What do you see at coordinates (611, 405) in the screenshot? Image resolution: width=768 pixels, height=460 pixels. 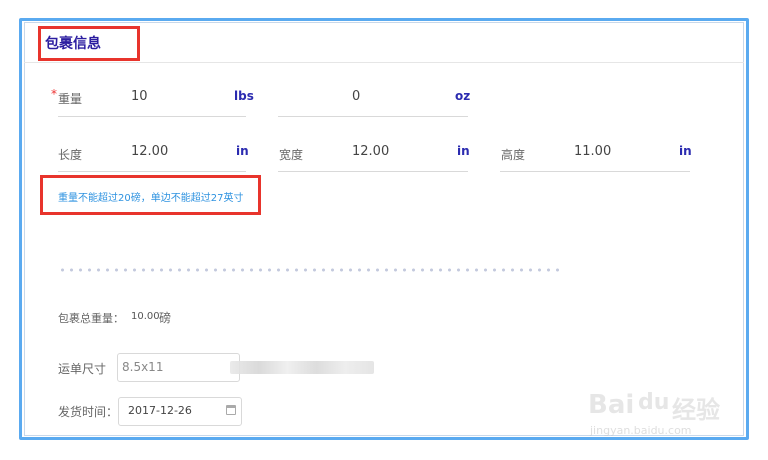 I see `watermark-brand: Bai` at bounding box center [611, 405].